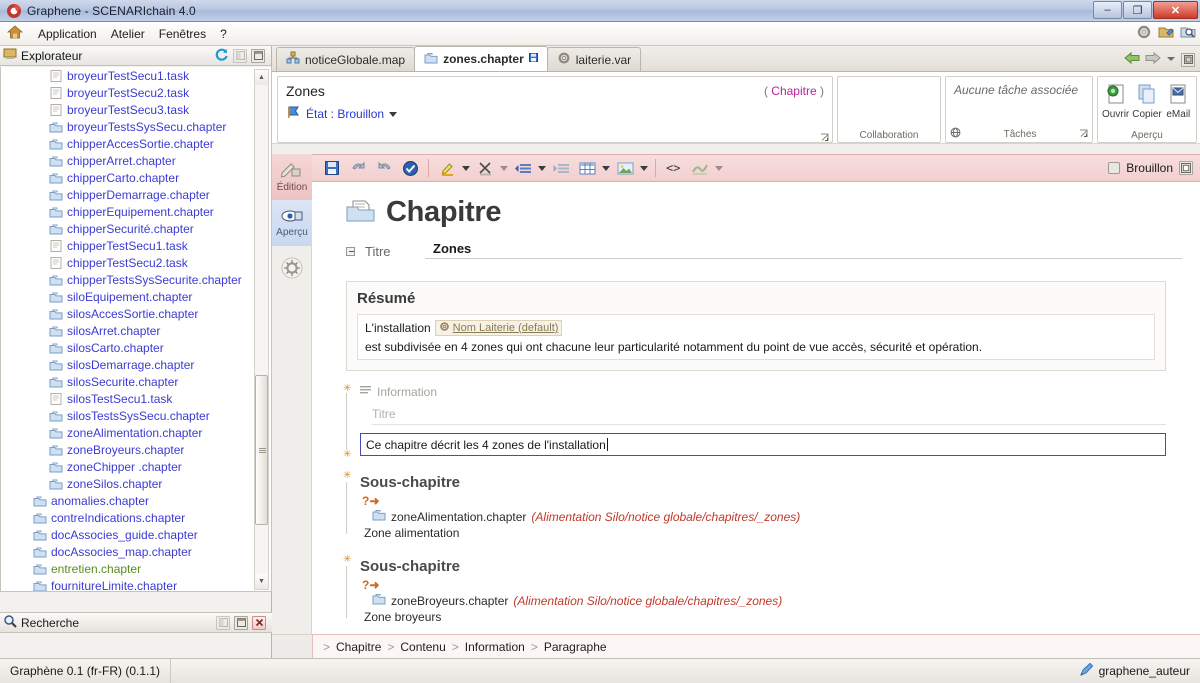  What do you see at coordinates (127, 160) in the screenshot?
I see `tree-item: chipperArret.chapter` at bounding box center [127, 160].